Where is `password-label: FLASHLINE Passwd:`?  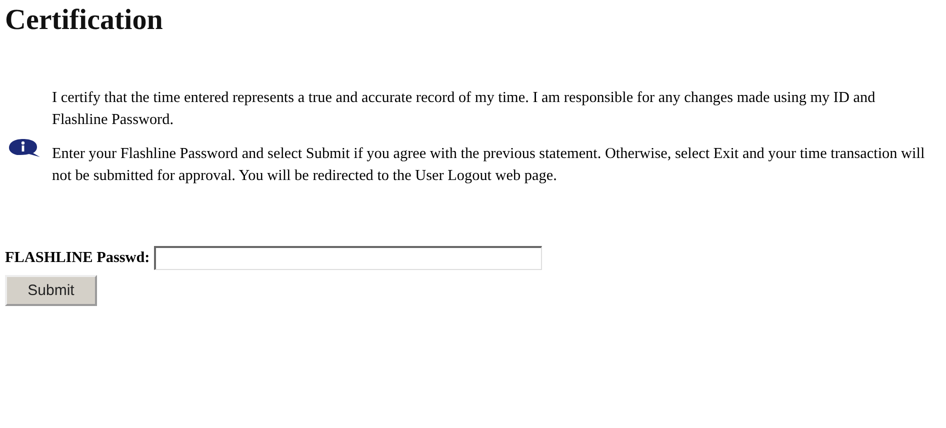
password-label: FLASHLINE Passwd: is located at coordinates (77, 258).